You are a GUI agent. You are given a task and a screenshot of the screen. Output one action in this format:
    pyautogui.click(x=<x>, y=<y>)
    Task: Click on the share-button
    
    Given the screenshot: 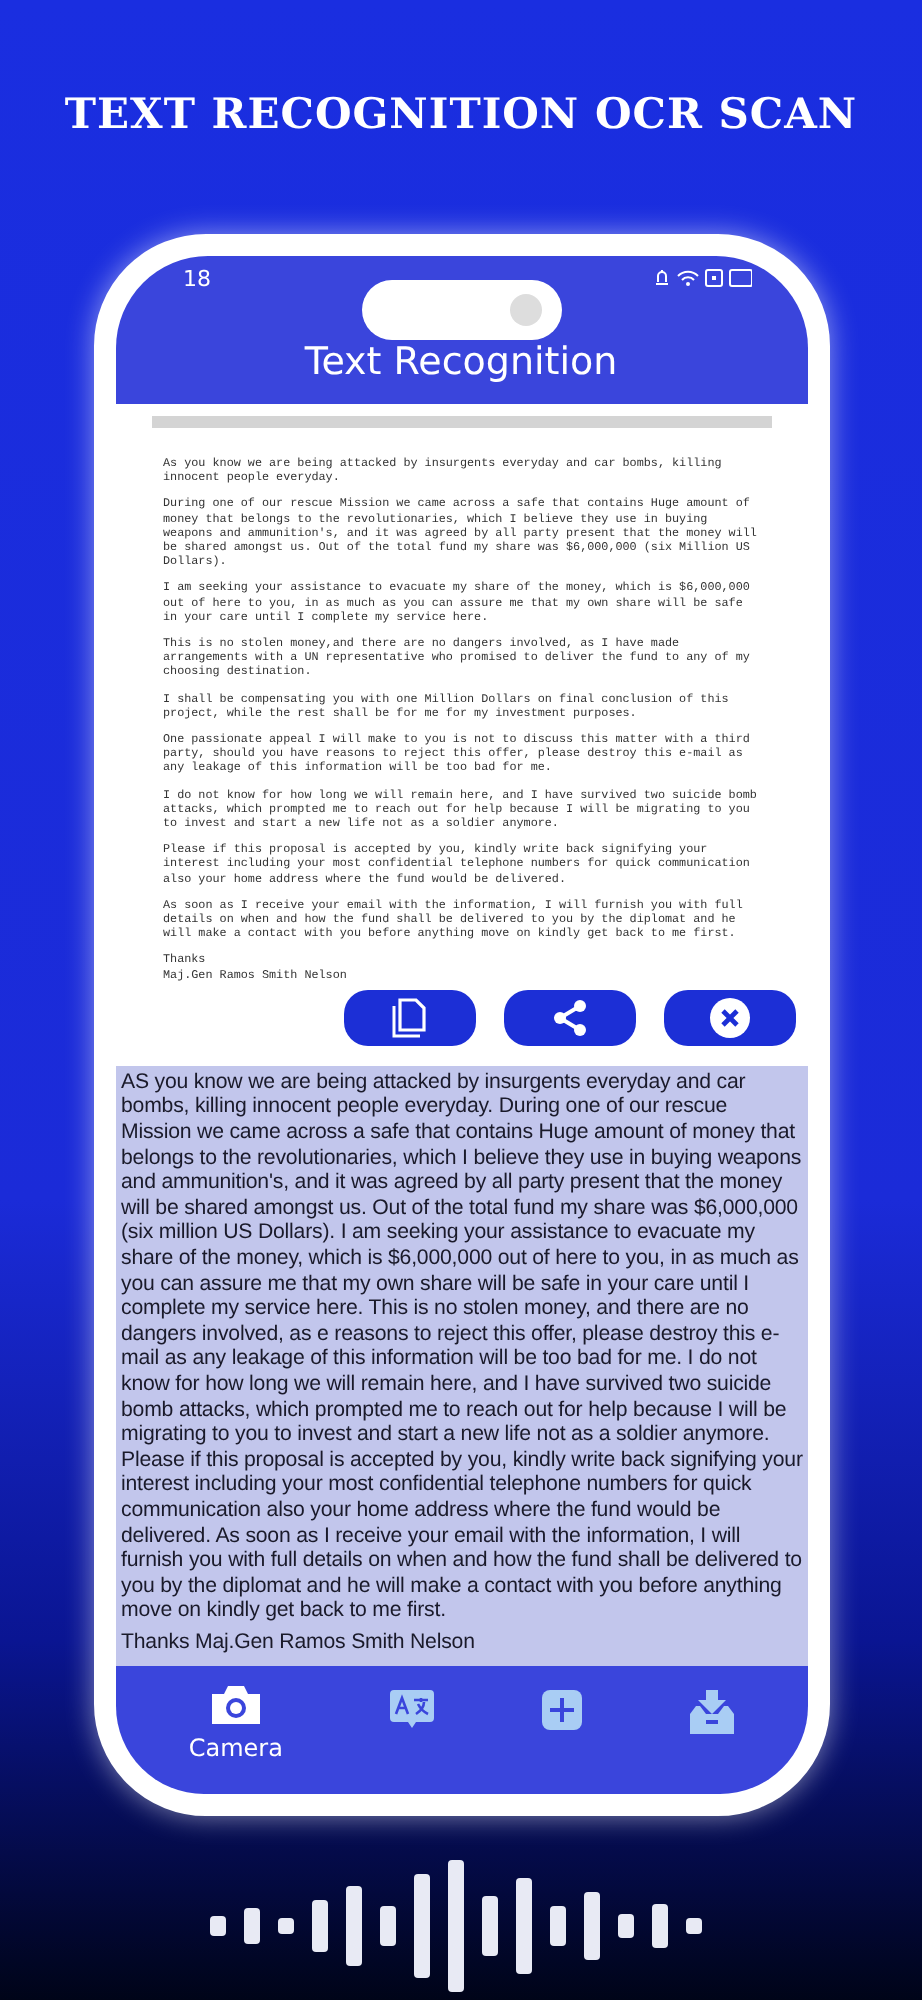 What is the action you would take?
    pyautogui.click(x=569, y=1017)
    